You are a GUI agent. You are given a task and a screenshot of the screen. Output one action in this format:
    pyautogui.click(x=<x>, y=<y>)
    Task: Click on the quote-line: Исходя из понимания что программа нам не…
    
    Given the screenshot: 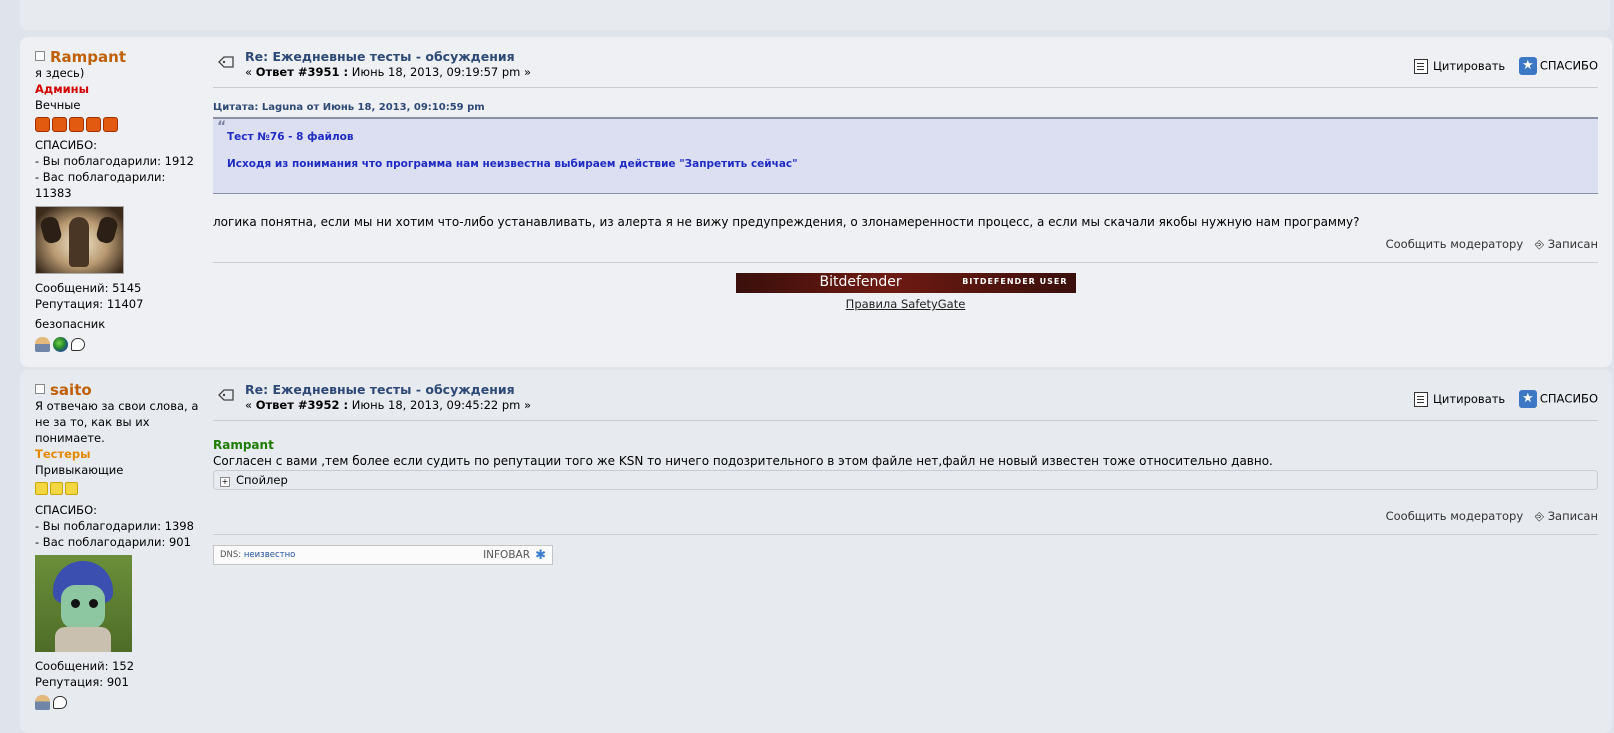 What is the action you would take?
    pyautogui.click(x=512, y=164)
    